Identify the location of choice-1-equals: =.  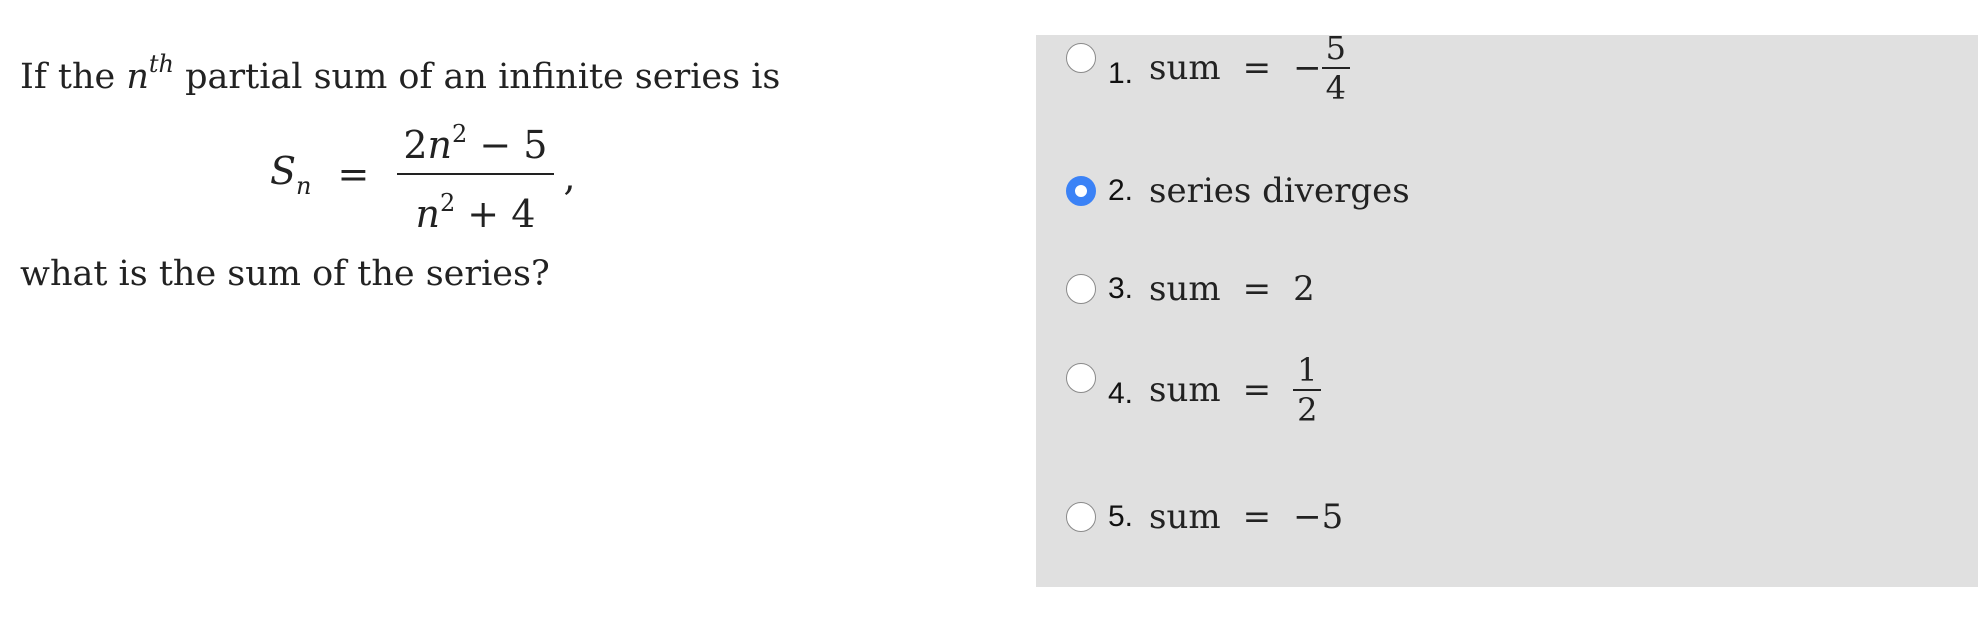
(1257, 68).